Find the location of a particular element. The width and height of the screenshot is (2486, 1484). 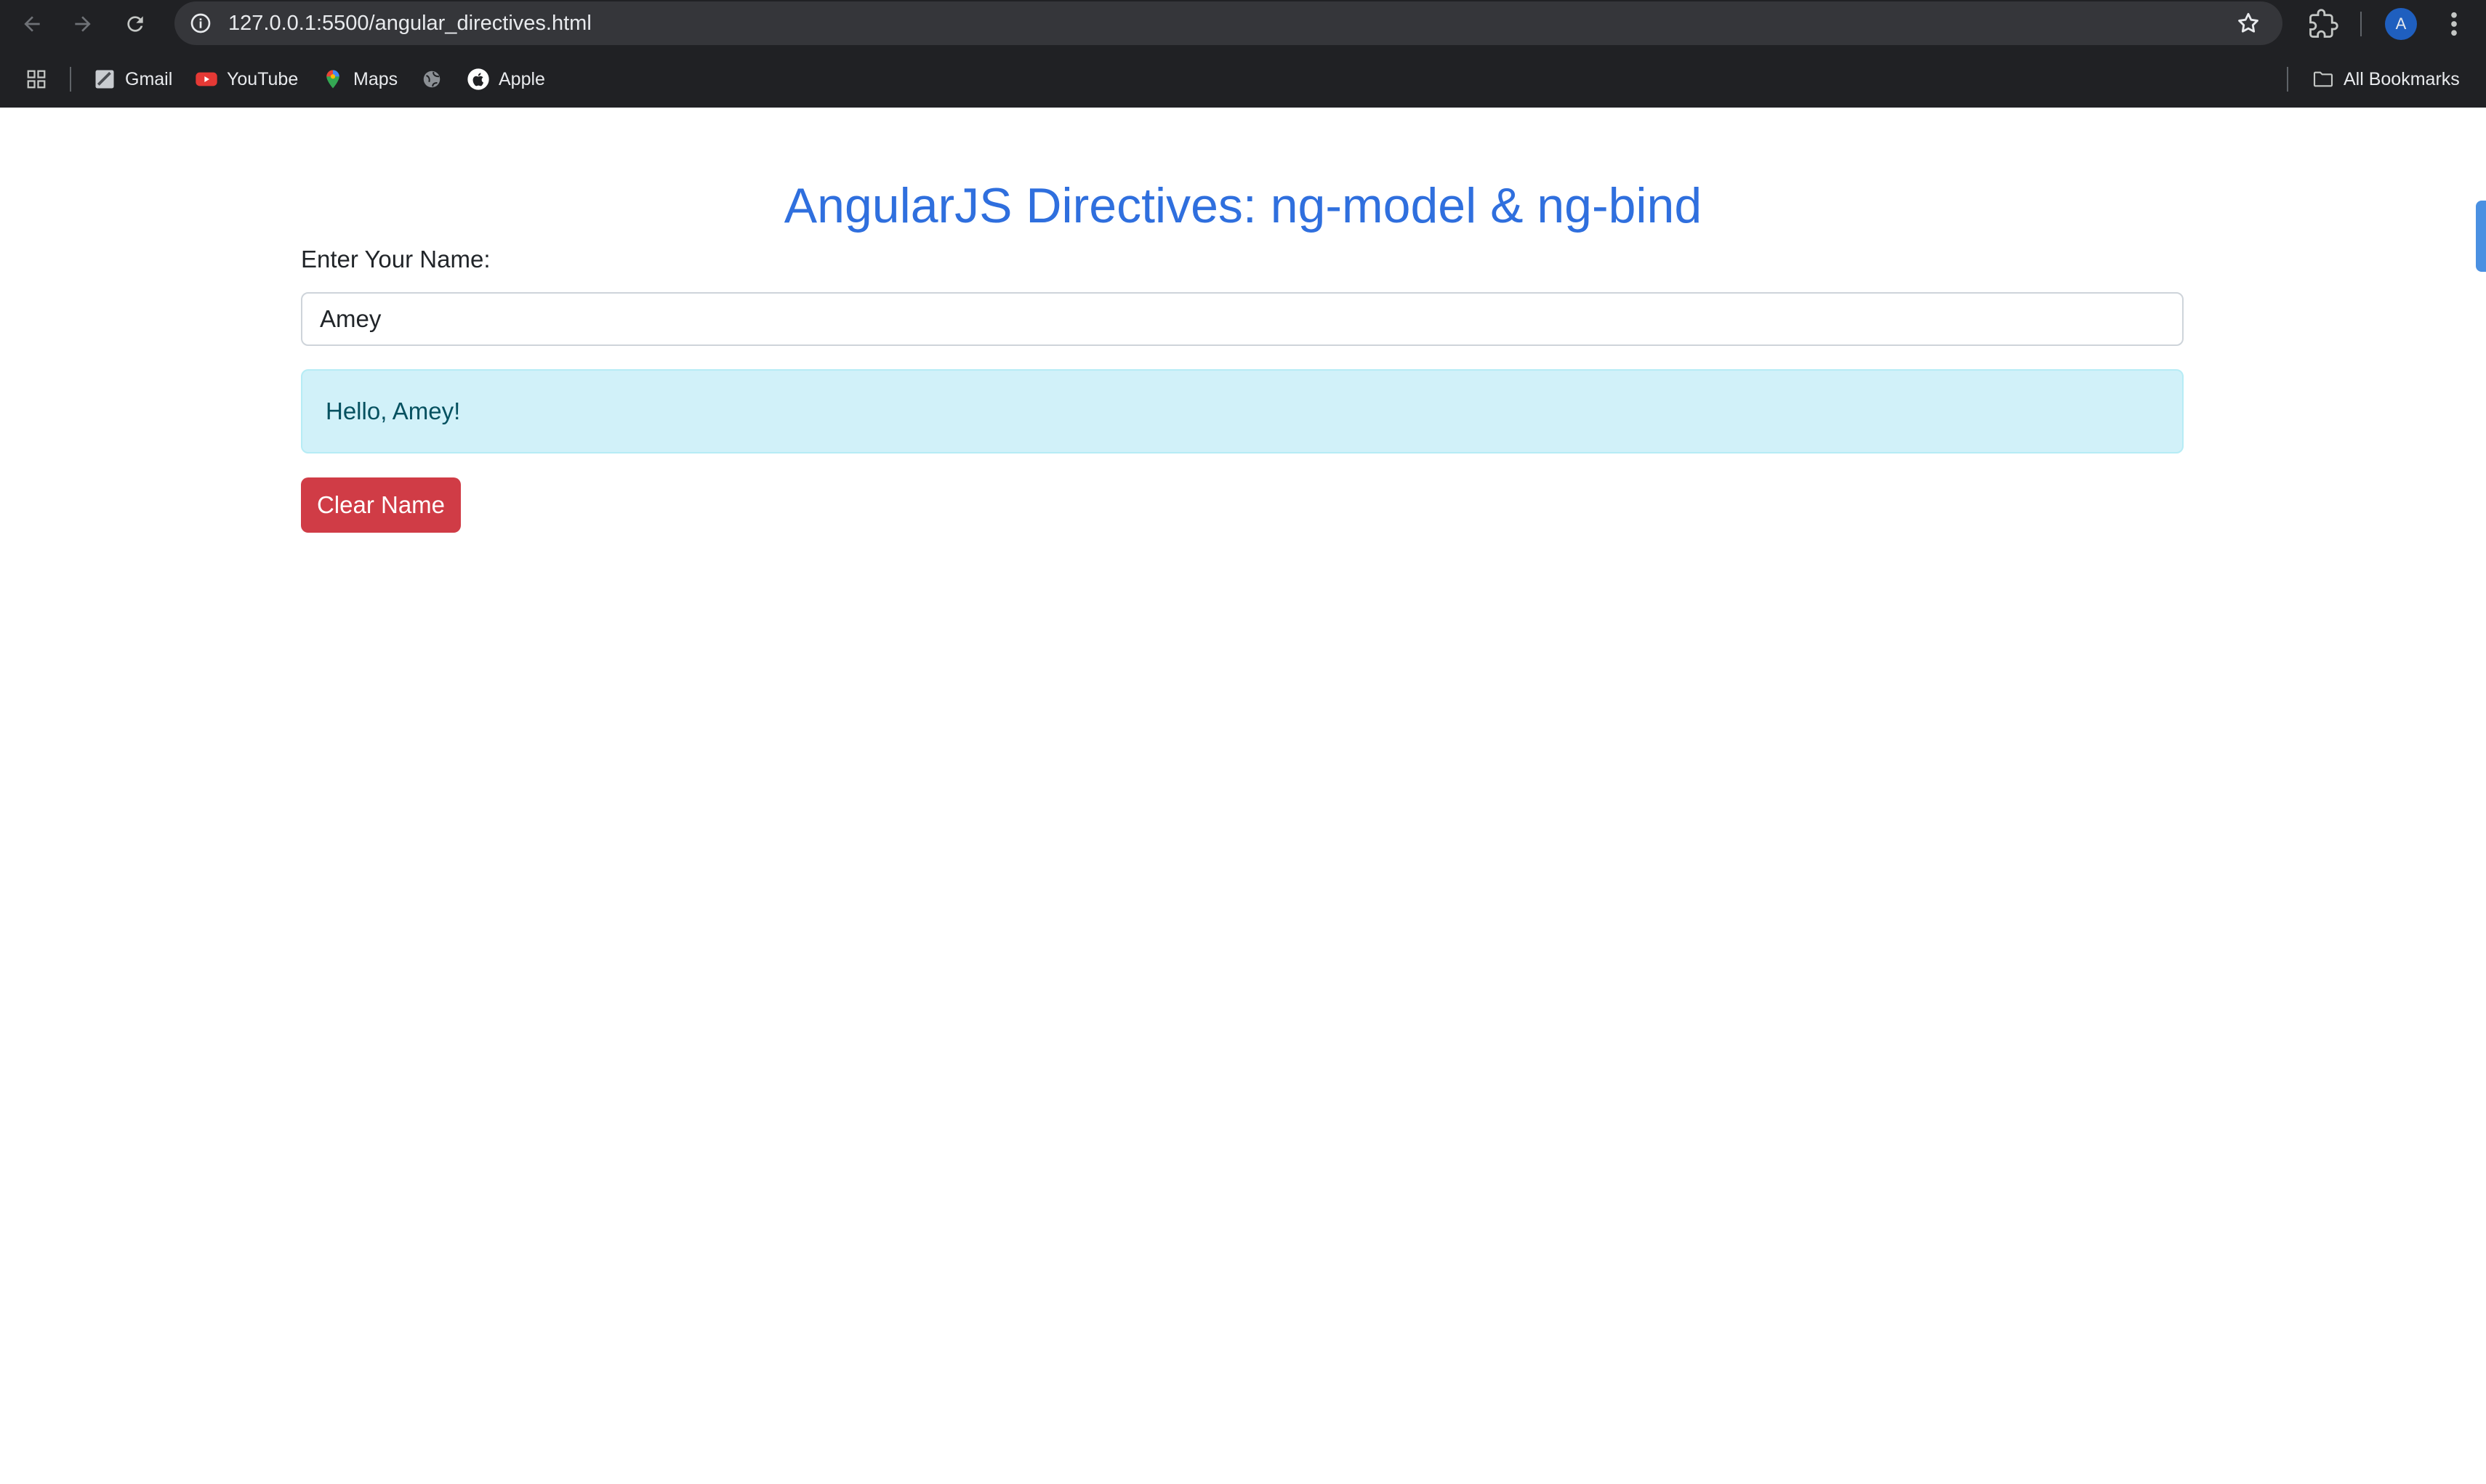

extensions-icon is located at coordinates (2323, 24).